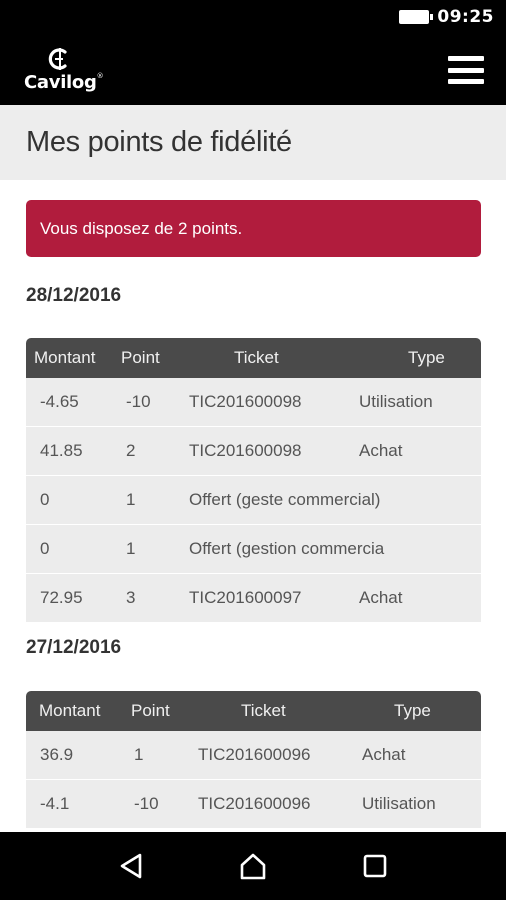  Describe the element at coordinates (57, 59) in the screenshot. I see `cavilog-logo-icon` at that location.